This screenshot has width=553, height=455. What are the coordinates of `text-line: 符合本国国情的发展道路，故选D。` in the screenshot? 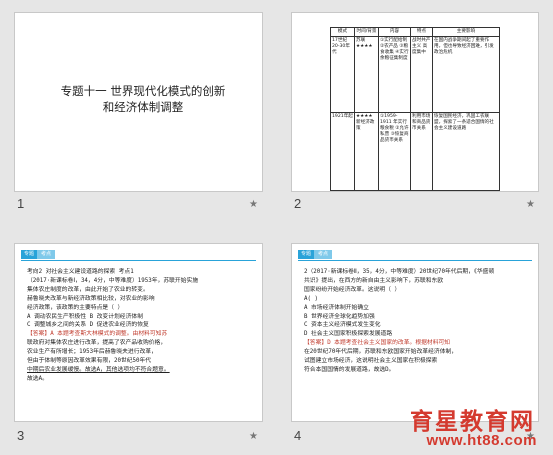 It's located at (349, 369).